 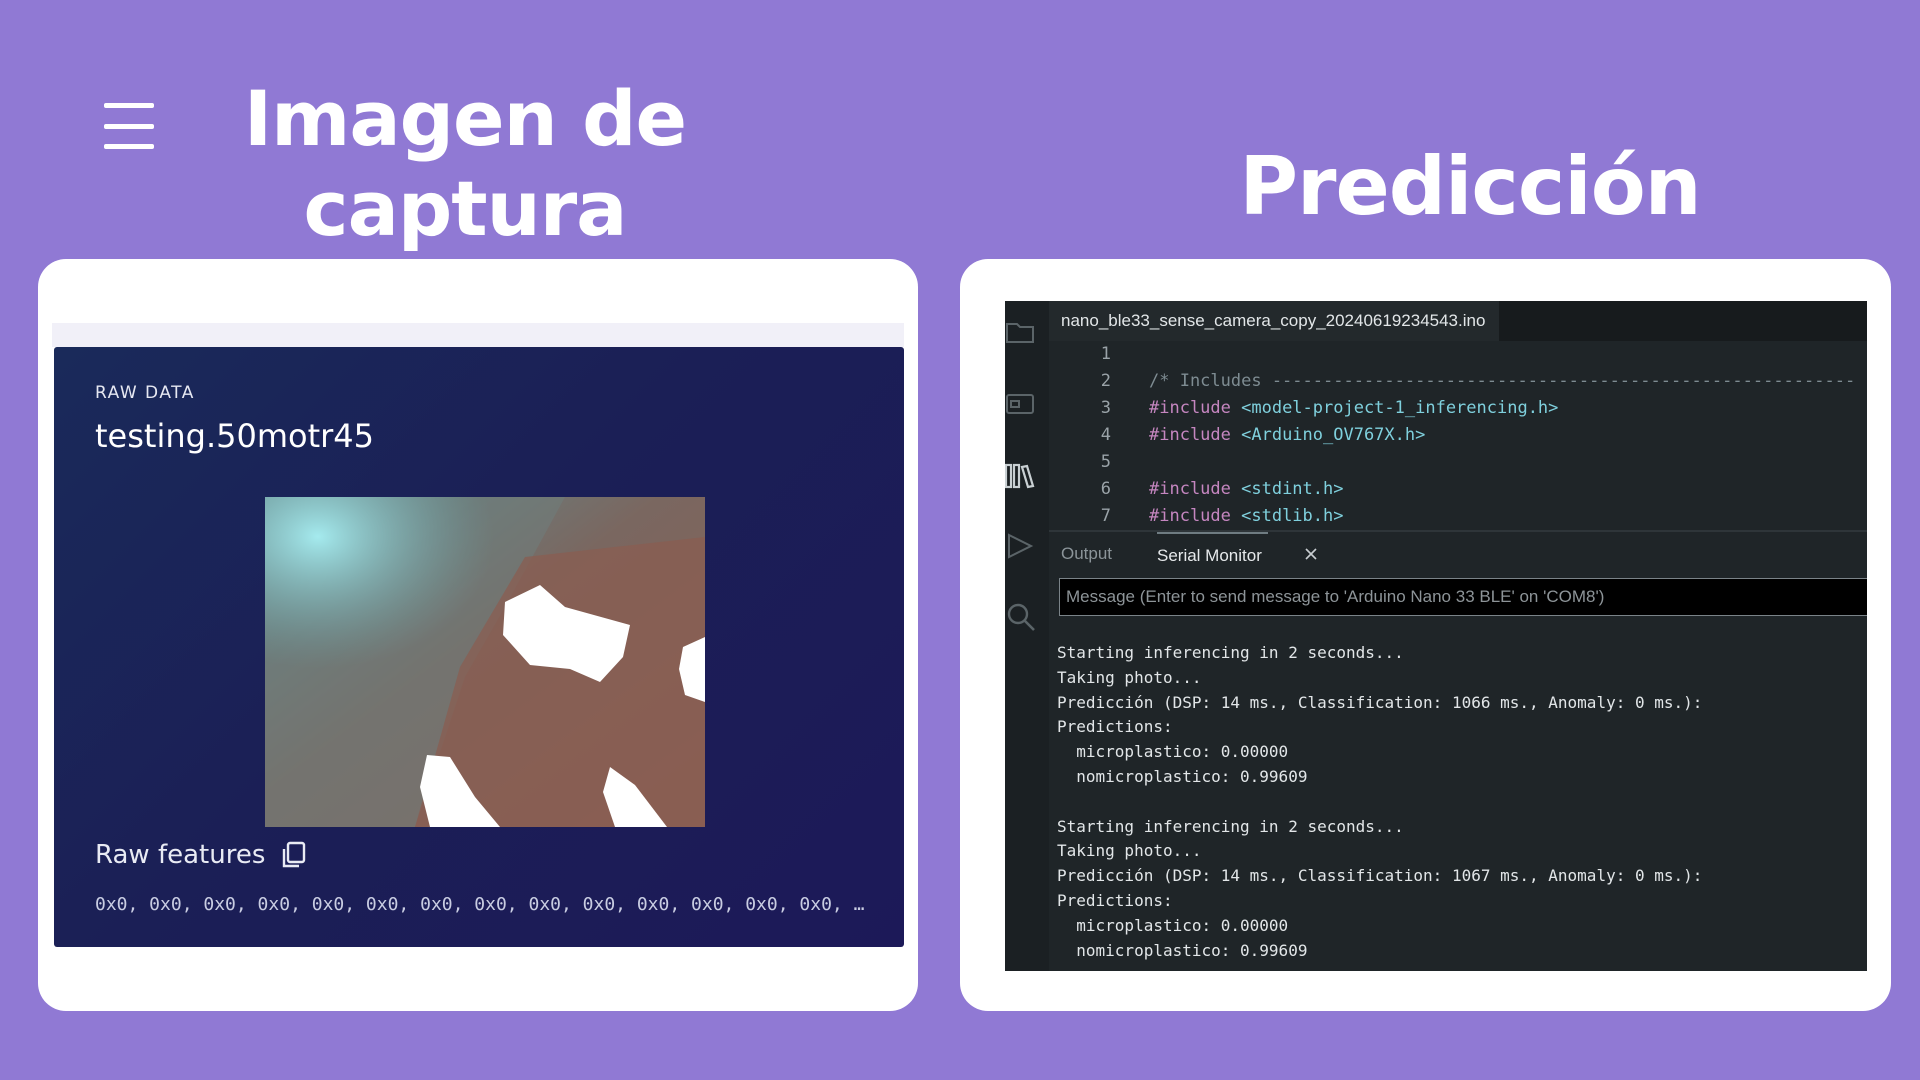 What do you see at coordinates (1458, 462) in the screenshot?
I see `code-line: 5` at bounding box center [1458, 462].